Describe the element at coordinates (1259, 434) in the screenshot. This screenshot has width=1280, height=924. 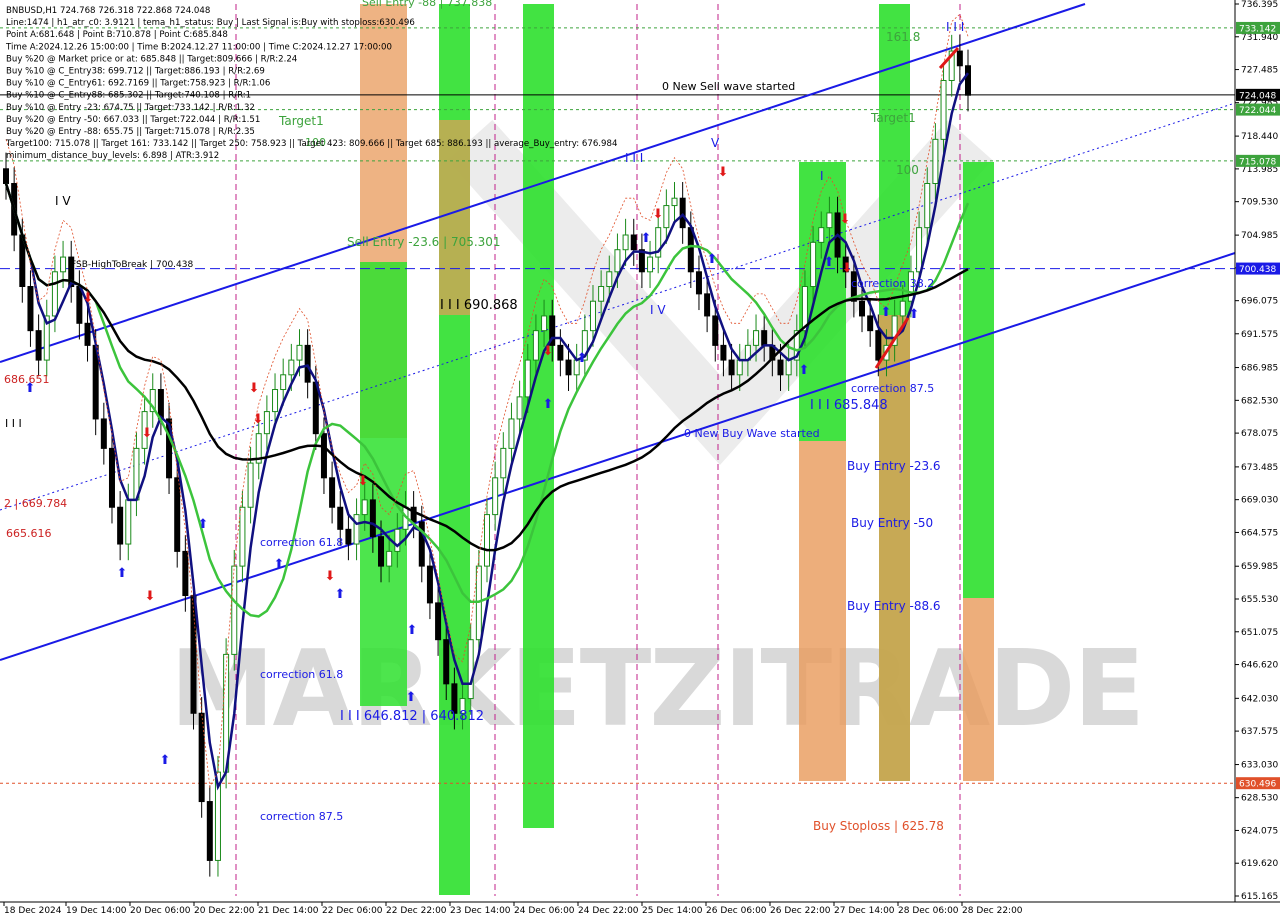
I see `y-tick-label: 678.075` at that location.